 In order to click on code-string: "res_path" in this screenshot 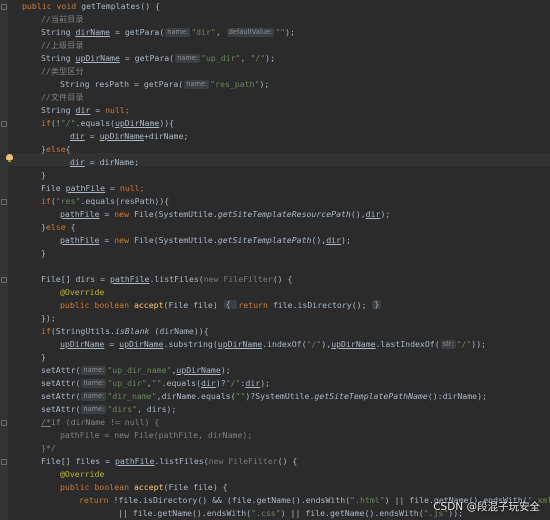, I will do `click(235, 84)`.